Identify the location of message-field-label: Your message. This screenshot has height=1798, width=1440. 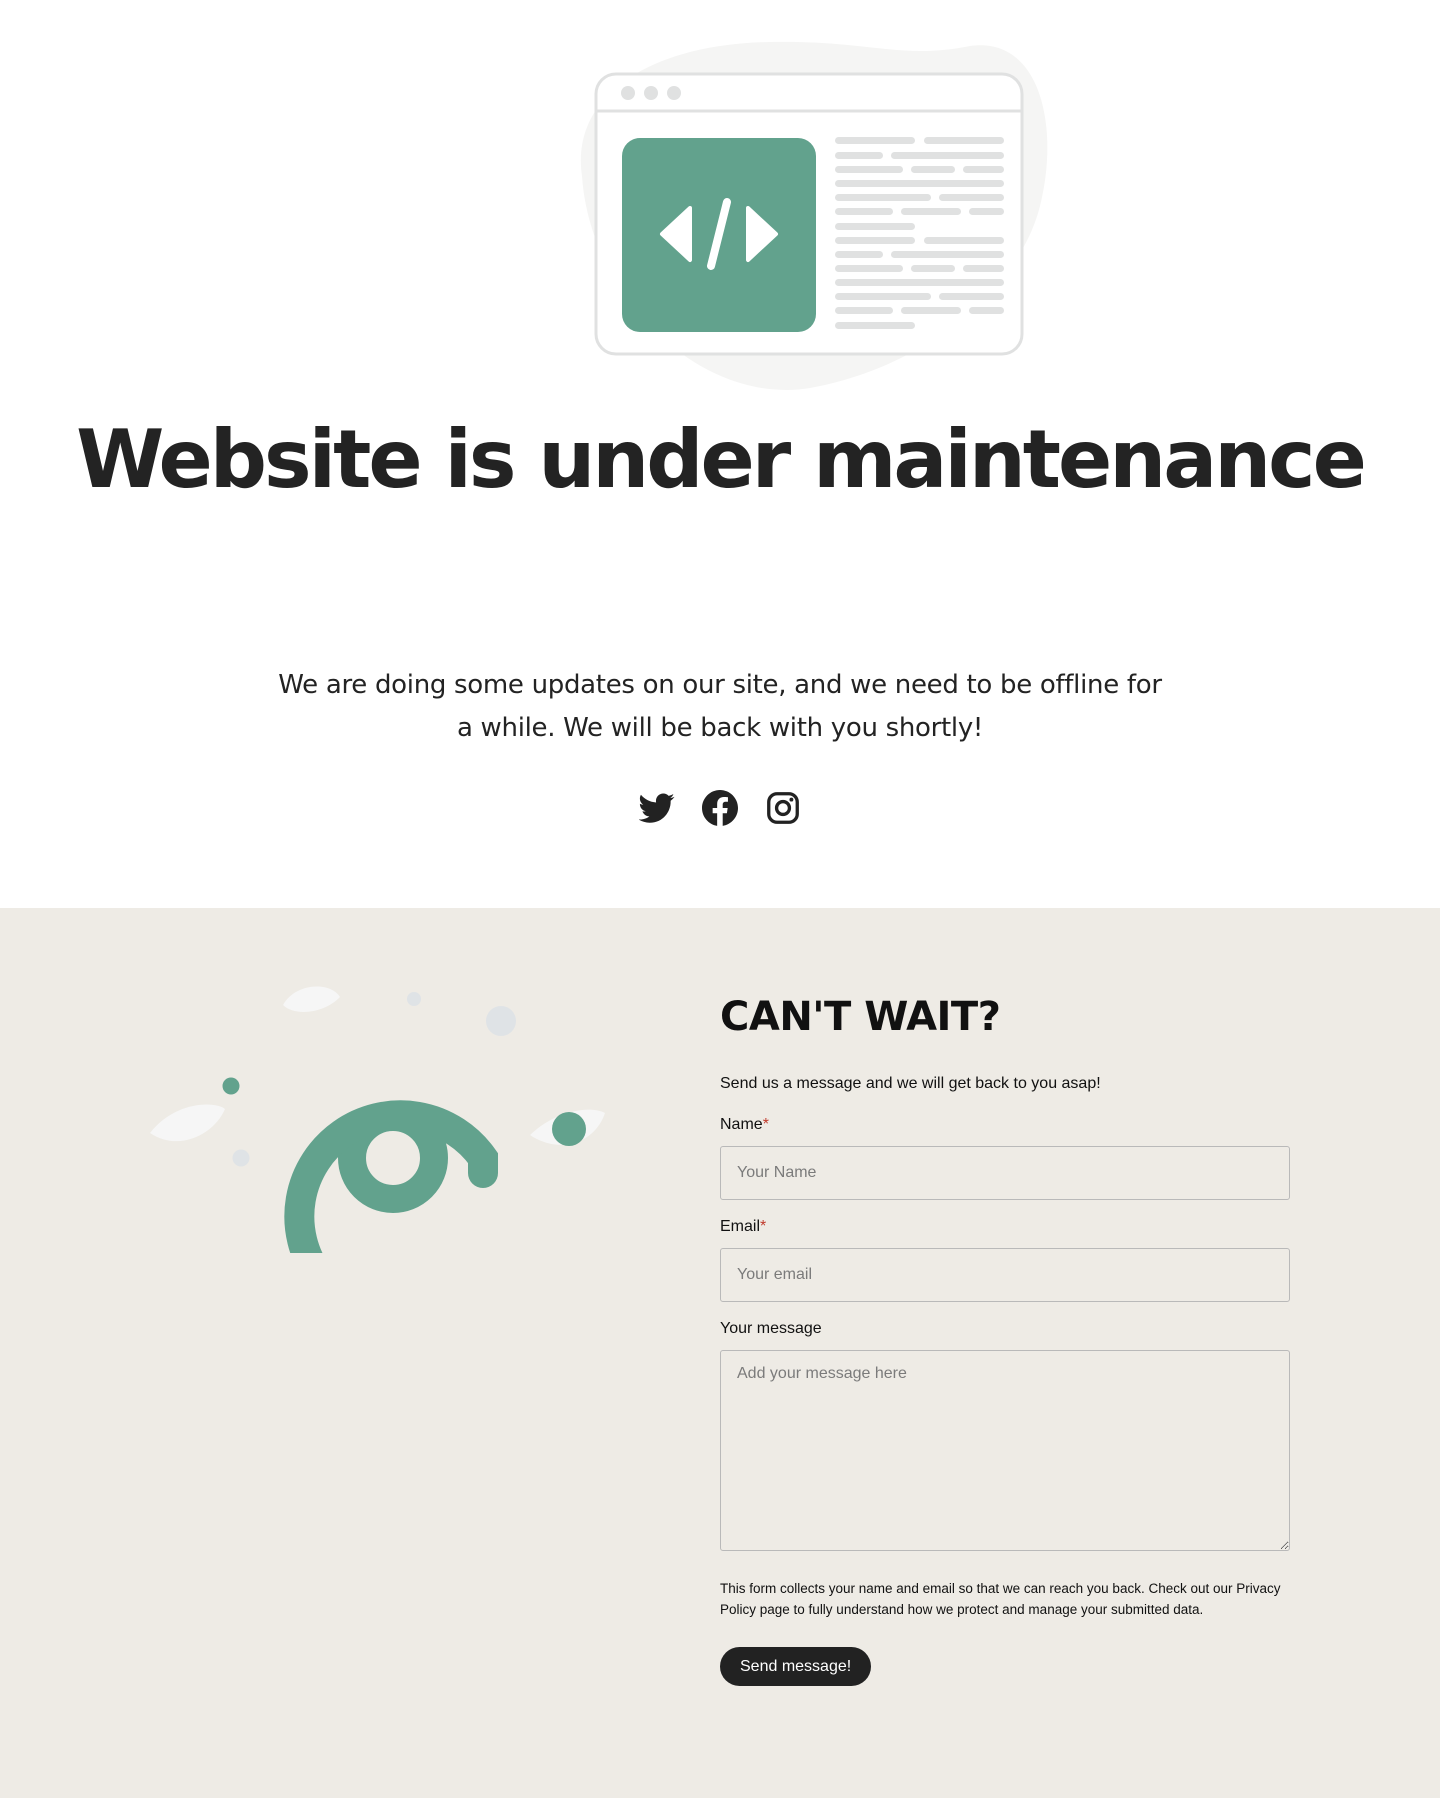
(771, 1329).